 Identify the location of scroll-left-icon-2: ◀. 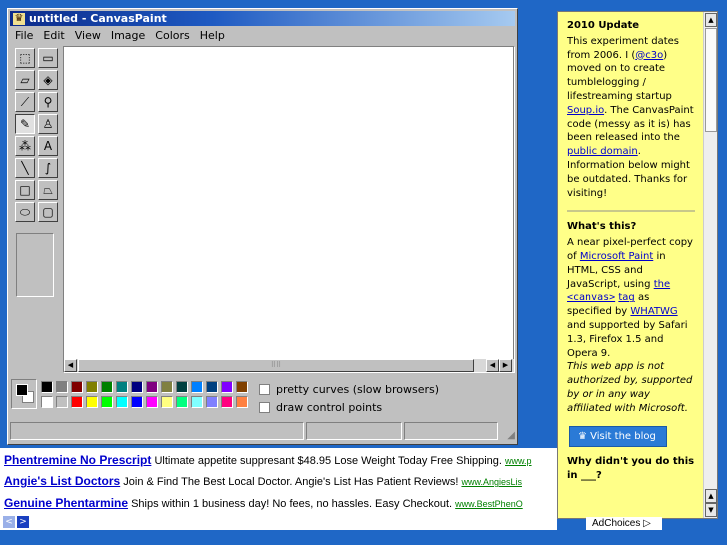
(492, 365).